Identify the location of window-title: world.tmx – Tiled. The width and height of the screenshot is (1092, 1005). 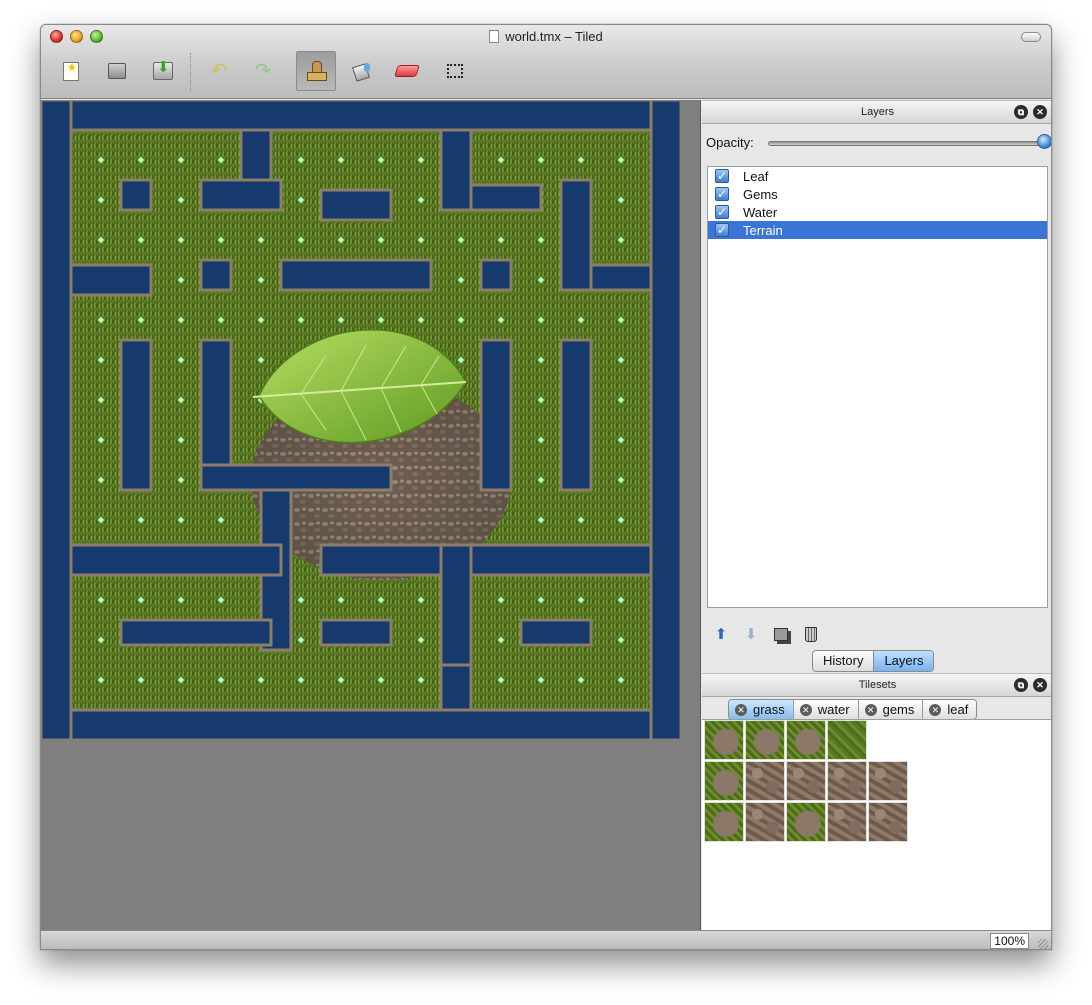
(546, 36).